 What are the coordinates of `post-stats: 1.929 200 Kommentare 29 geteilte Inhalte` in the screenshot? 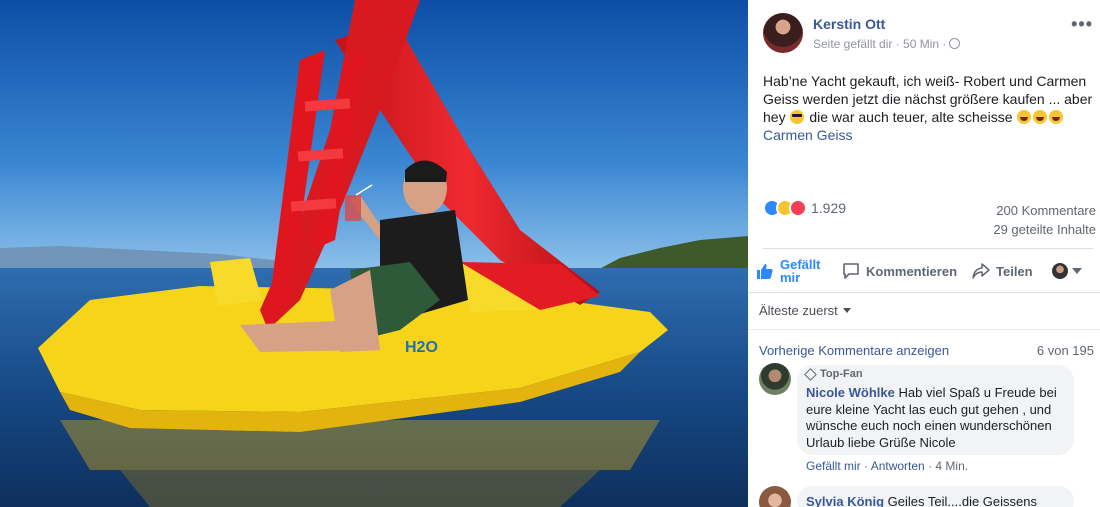 It's located at (929, 219).